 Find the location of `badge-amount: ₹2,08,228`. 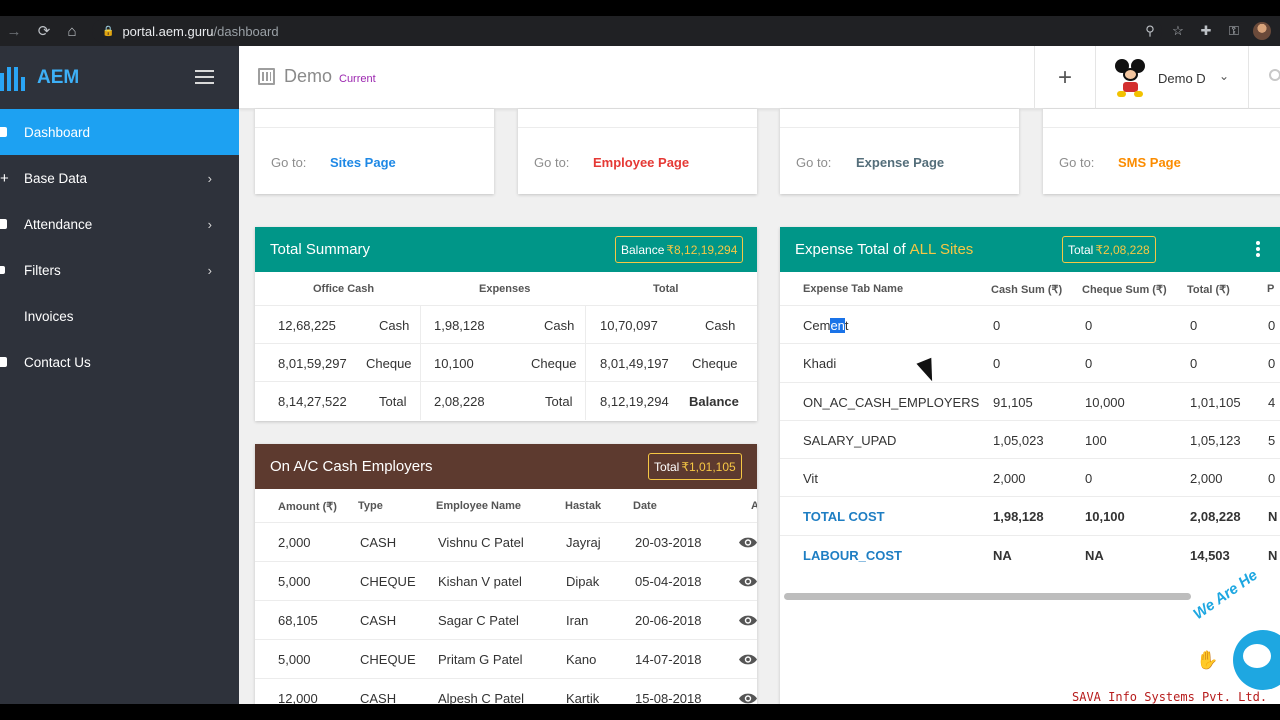

badge-amount: ₹2,08,228 is located at coordinates (1122, 249).